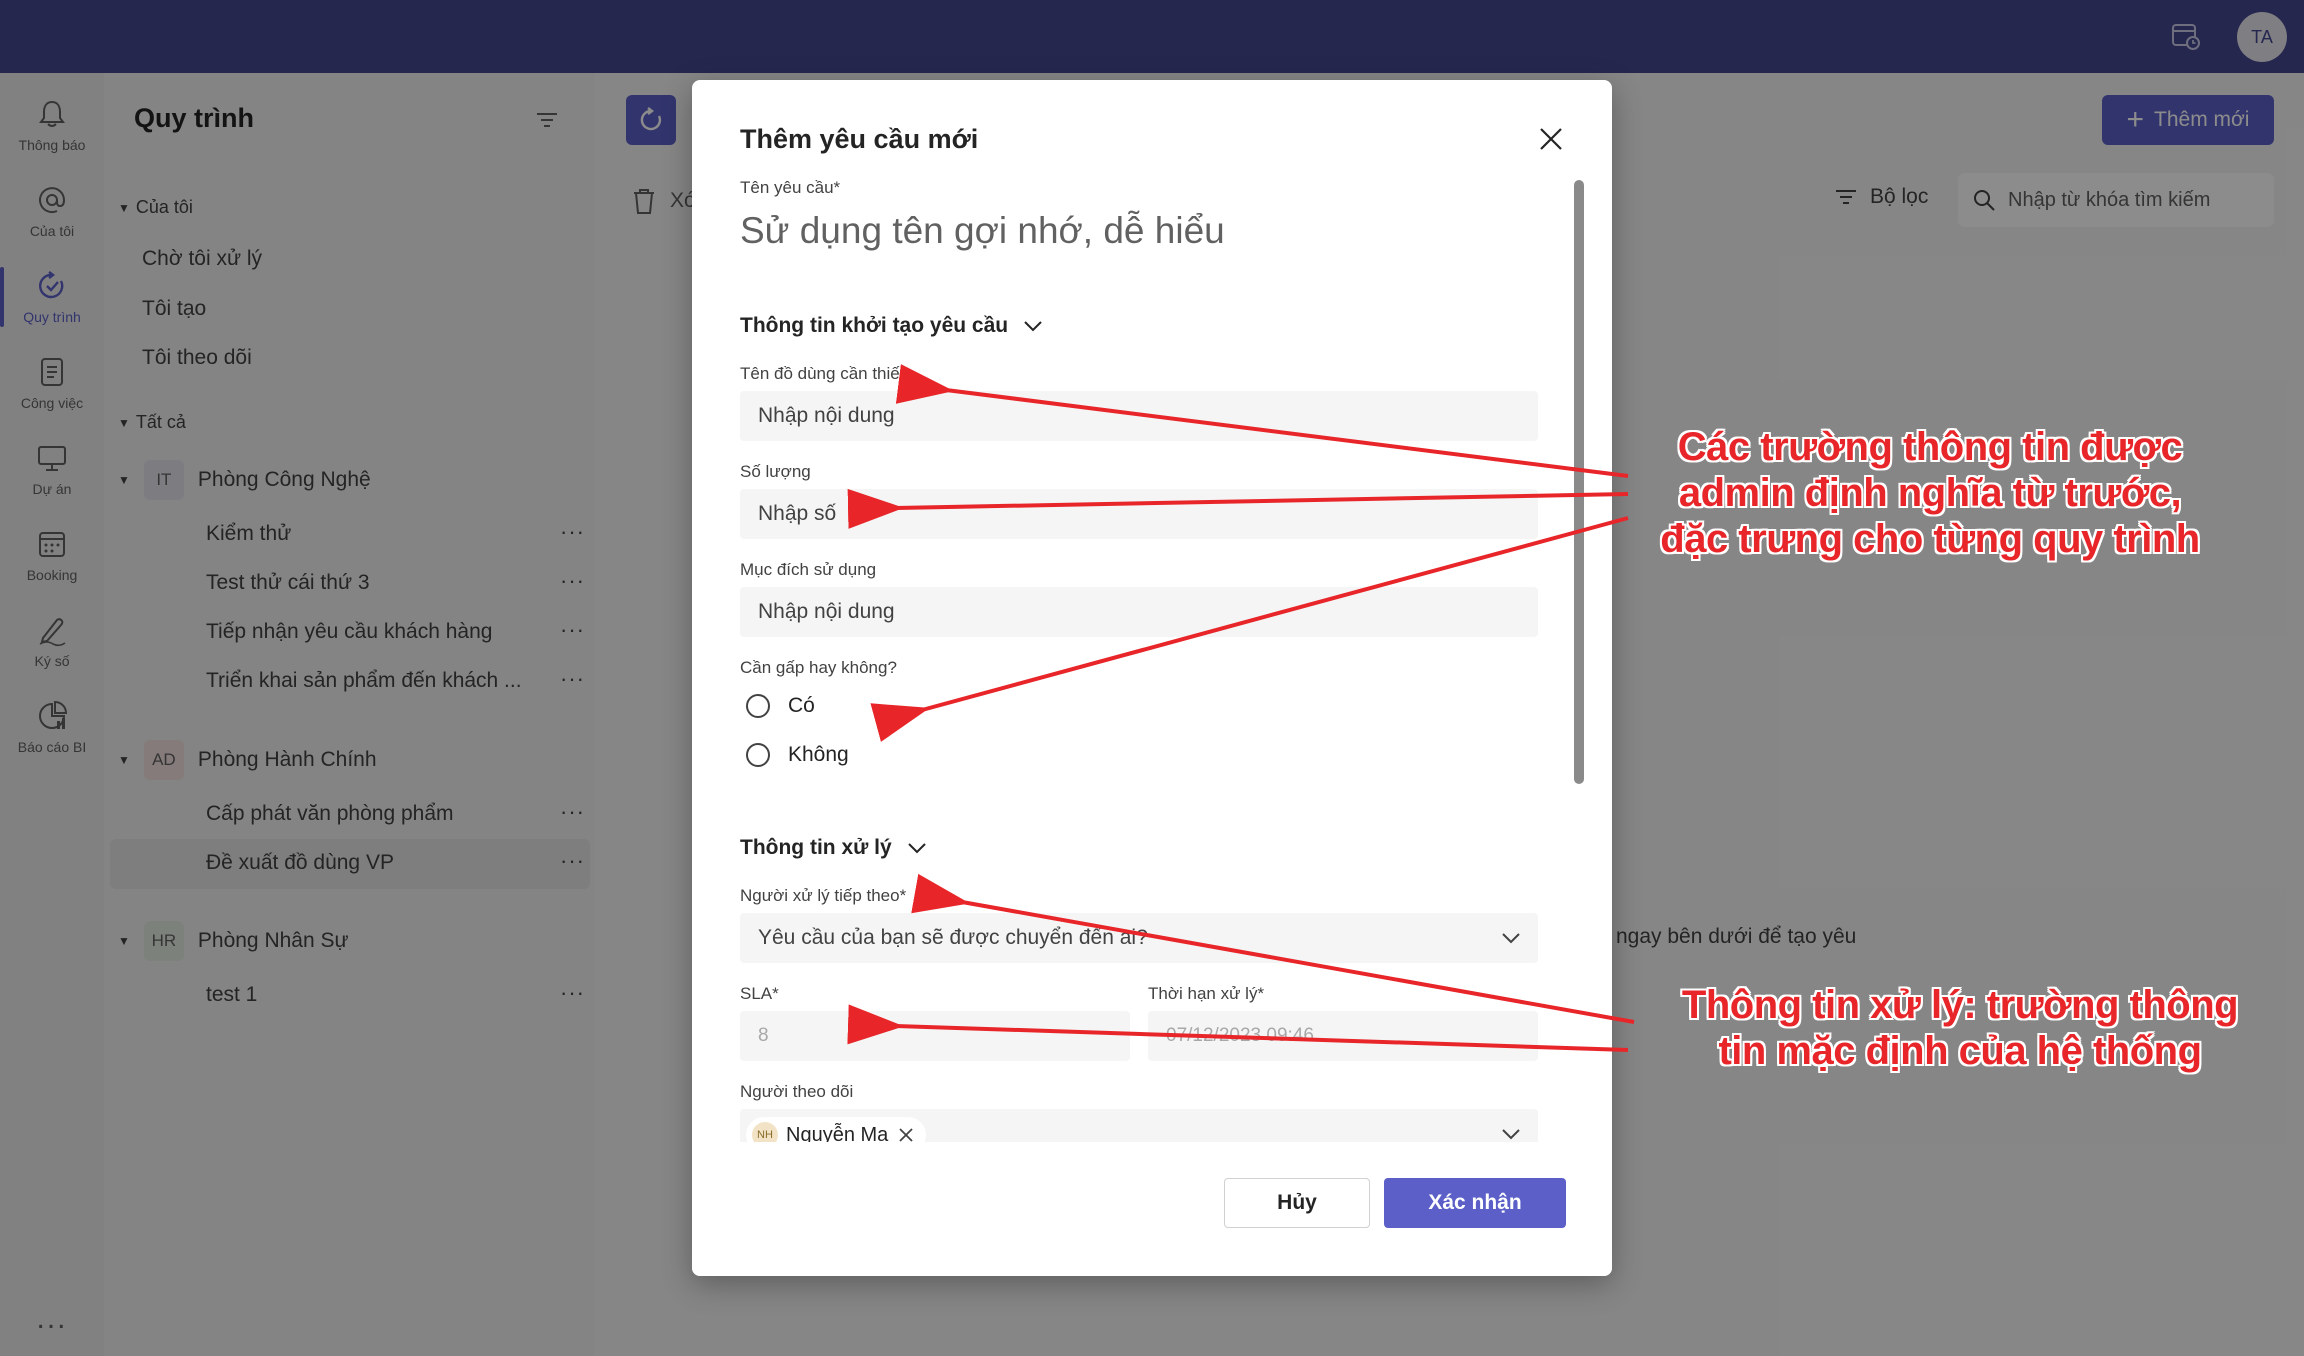 The image size is (2304, 1356). I want to click on arrow-to-item-name, so click(1262, 421).